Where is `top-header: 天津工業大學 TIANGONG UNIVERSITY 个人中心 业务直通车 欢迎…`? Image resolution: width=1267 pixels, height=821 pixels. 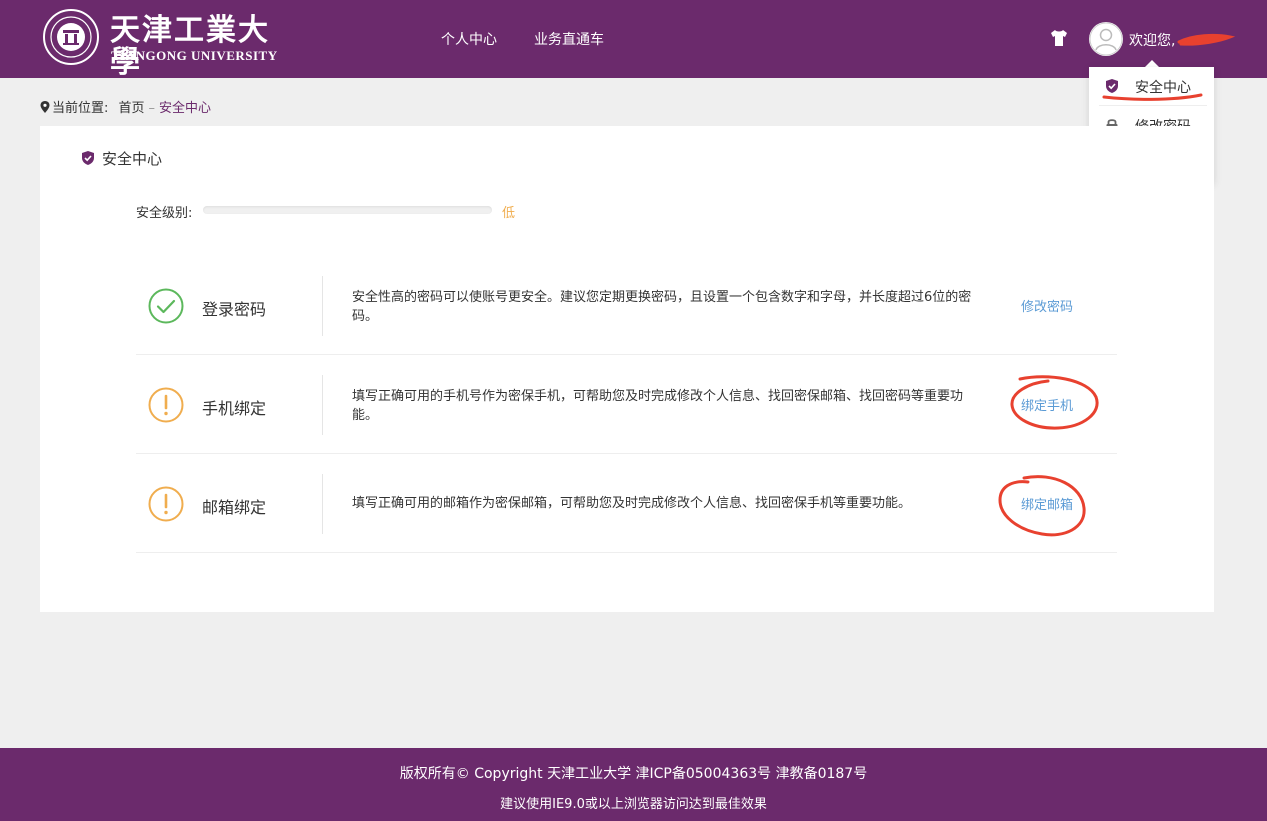 top-header: 天津工業大學 TIANGONG UNIVERSITY 个人中心 业务直通车 欢迎… is located at coordinates (633, 39).